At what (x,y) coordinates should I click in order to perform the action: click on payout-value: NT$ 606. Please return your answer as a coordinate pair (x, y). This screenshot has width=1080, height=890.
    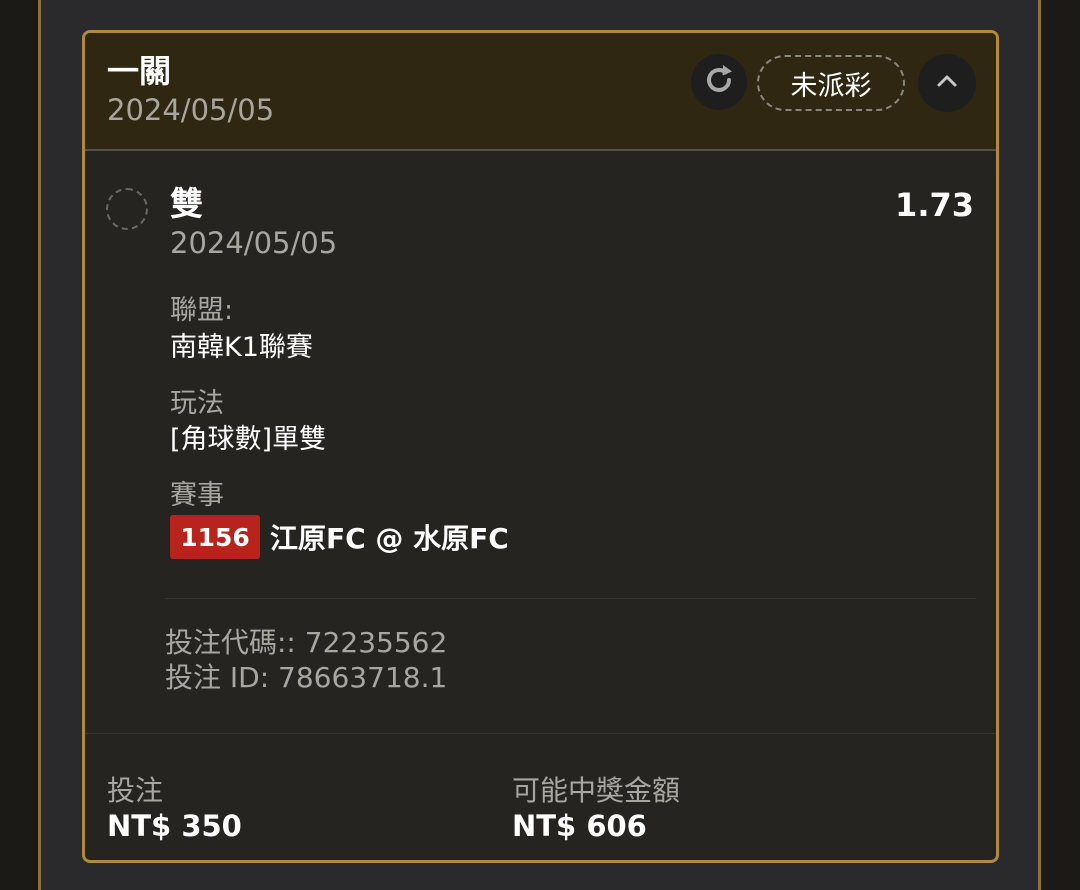
    Looking at the image, I should click on (579, 826).